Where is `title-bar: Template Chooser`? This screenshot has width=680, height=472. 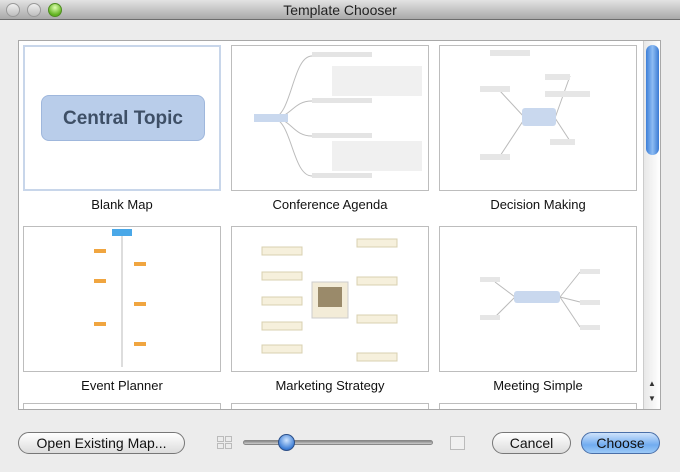 title-bar: Template Chooser is located at coordinates (340, 10).